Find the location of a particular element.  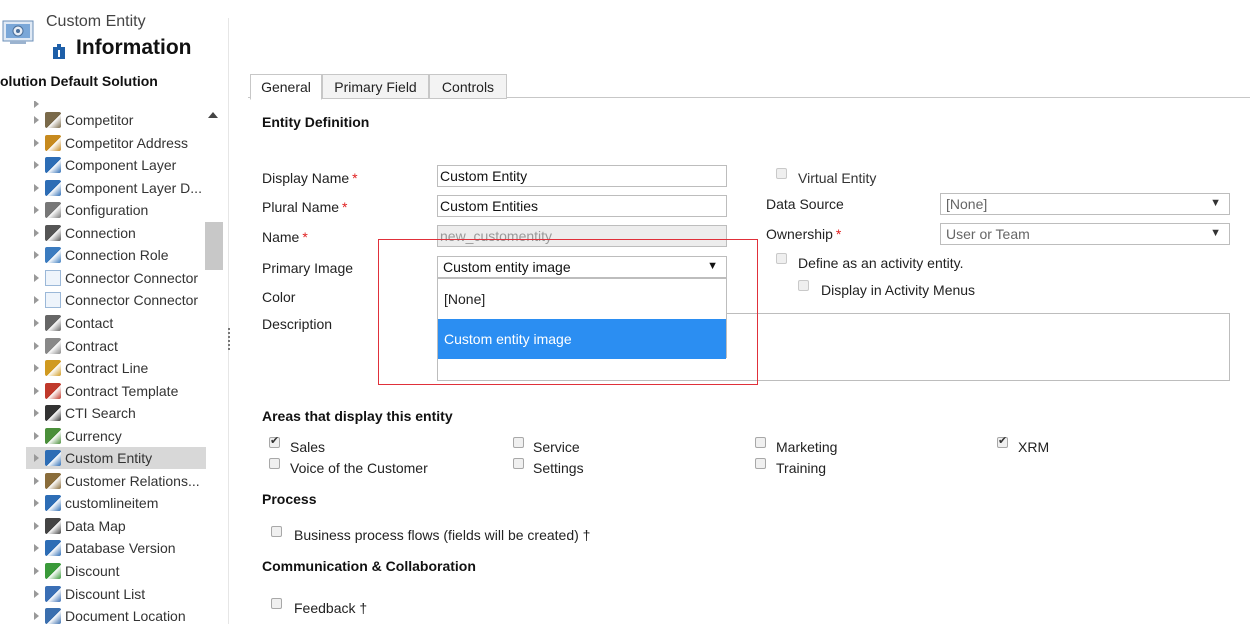

activity-entity-checkbox is located at coordinates (781, 258).